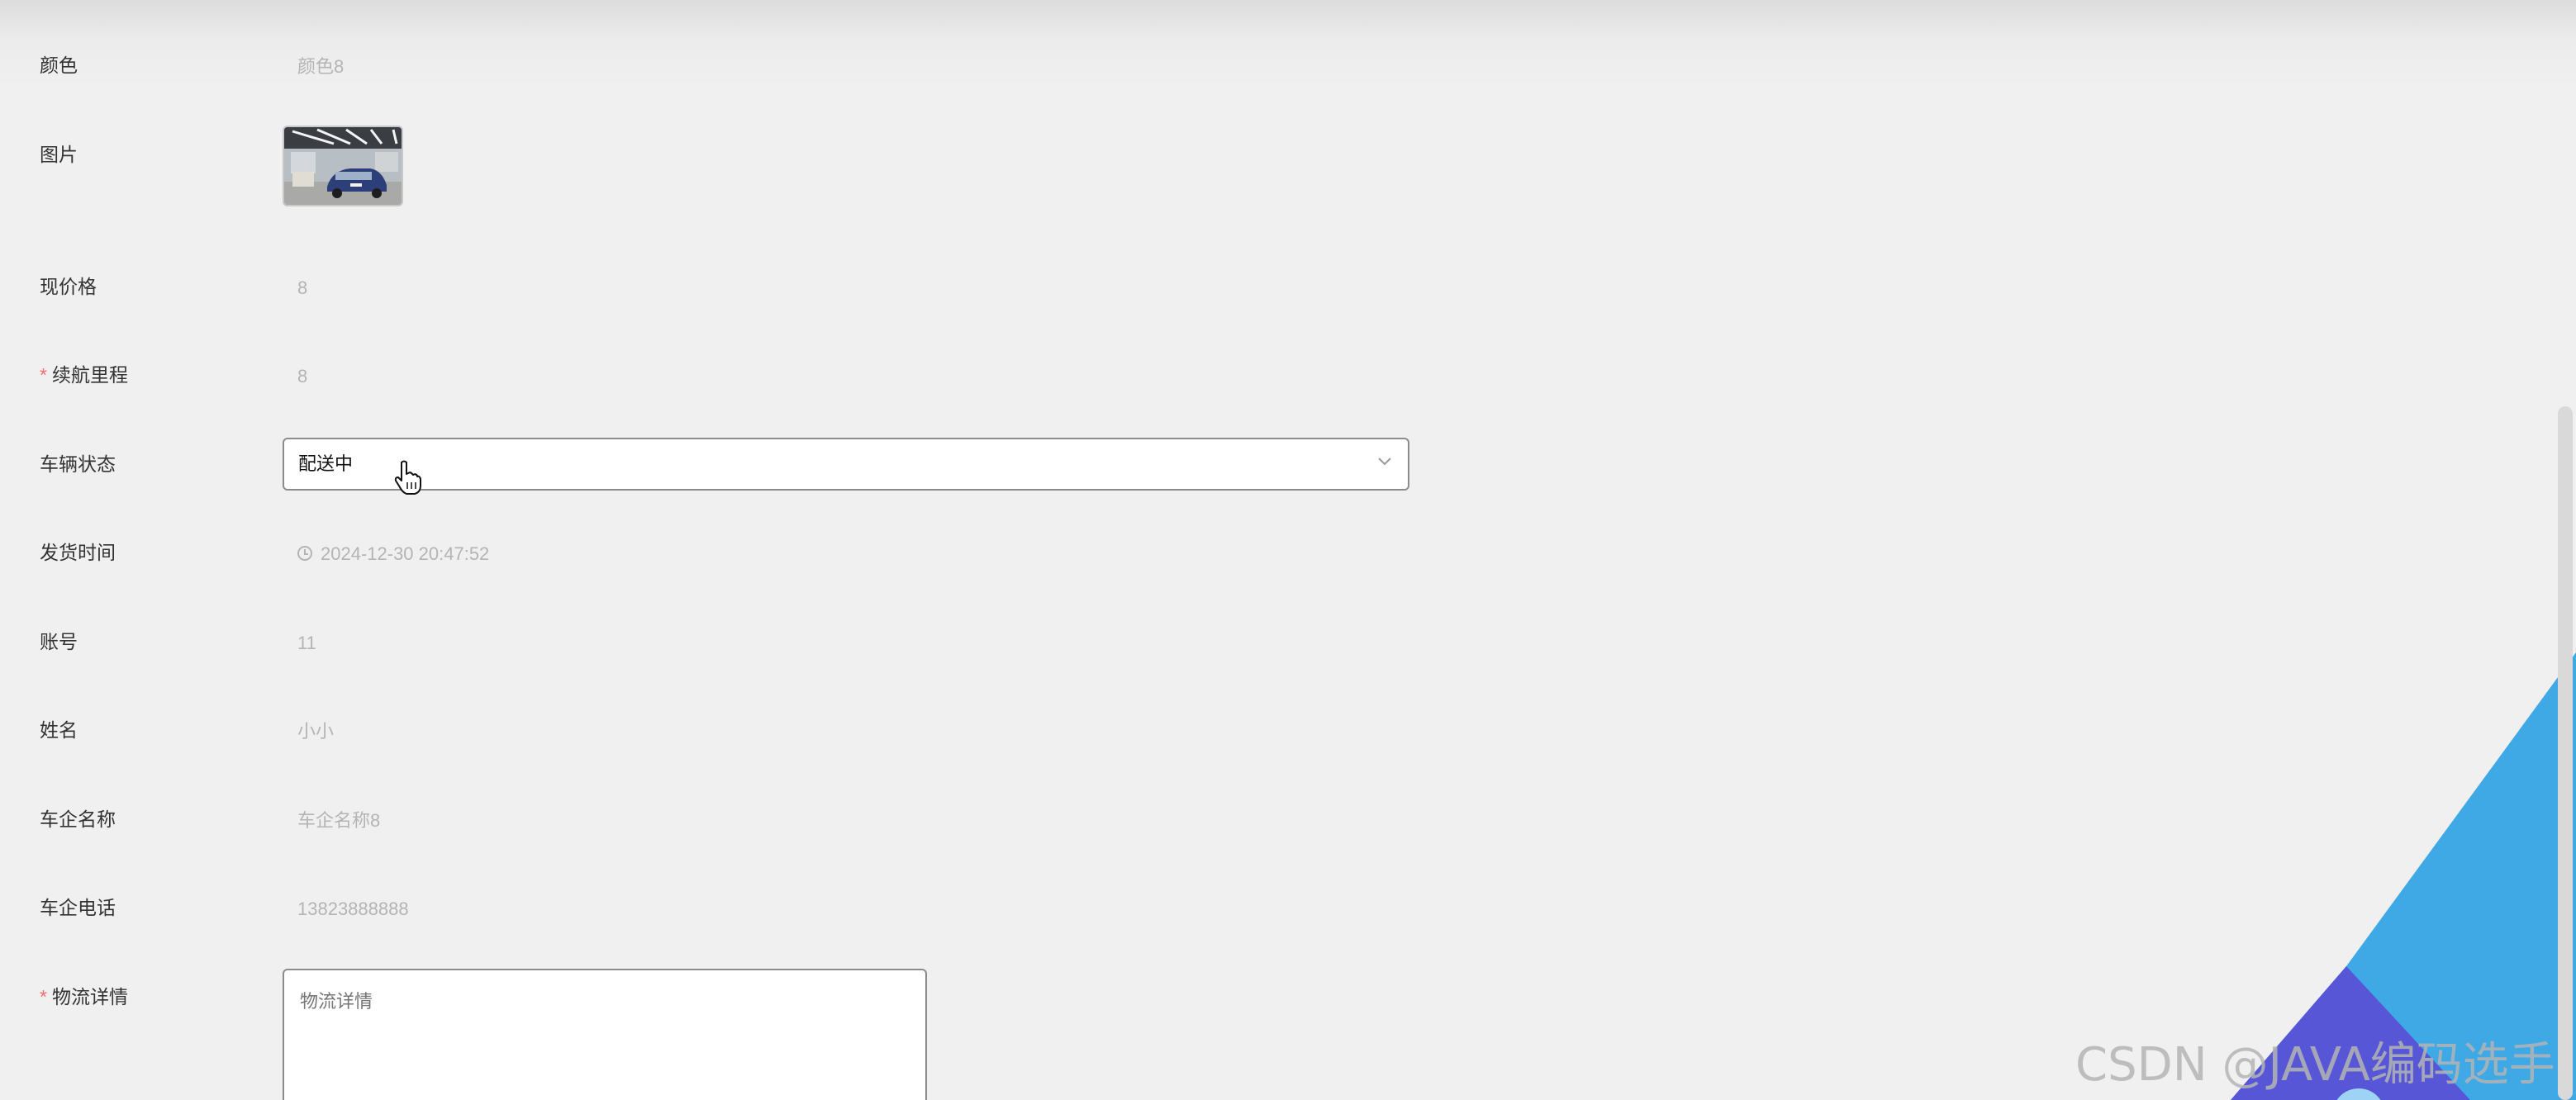 The image size is (2576, 1100). What do you see at coordinates (59, 65) in the screenshot?
I see `color-label: 颜色` at bounding box center [59, 65].